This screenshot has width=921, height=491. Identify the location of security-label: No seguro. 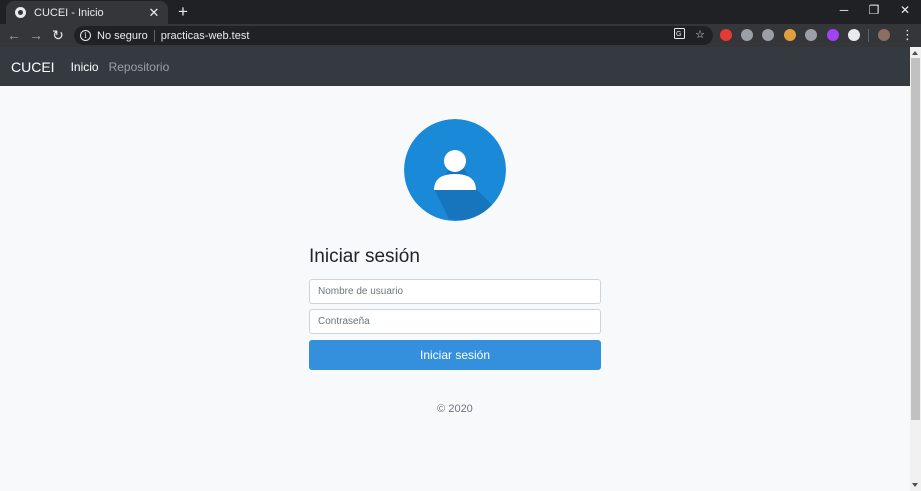
(122, 36).